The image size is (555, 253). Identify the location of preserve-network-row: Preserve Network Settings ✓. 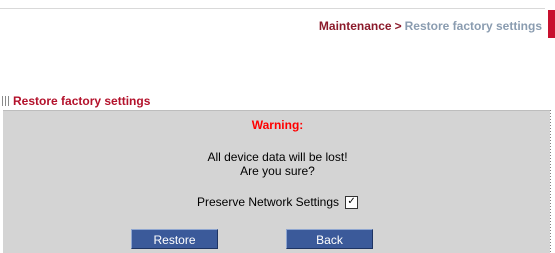
(277, 202).